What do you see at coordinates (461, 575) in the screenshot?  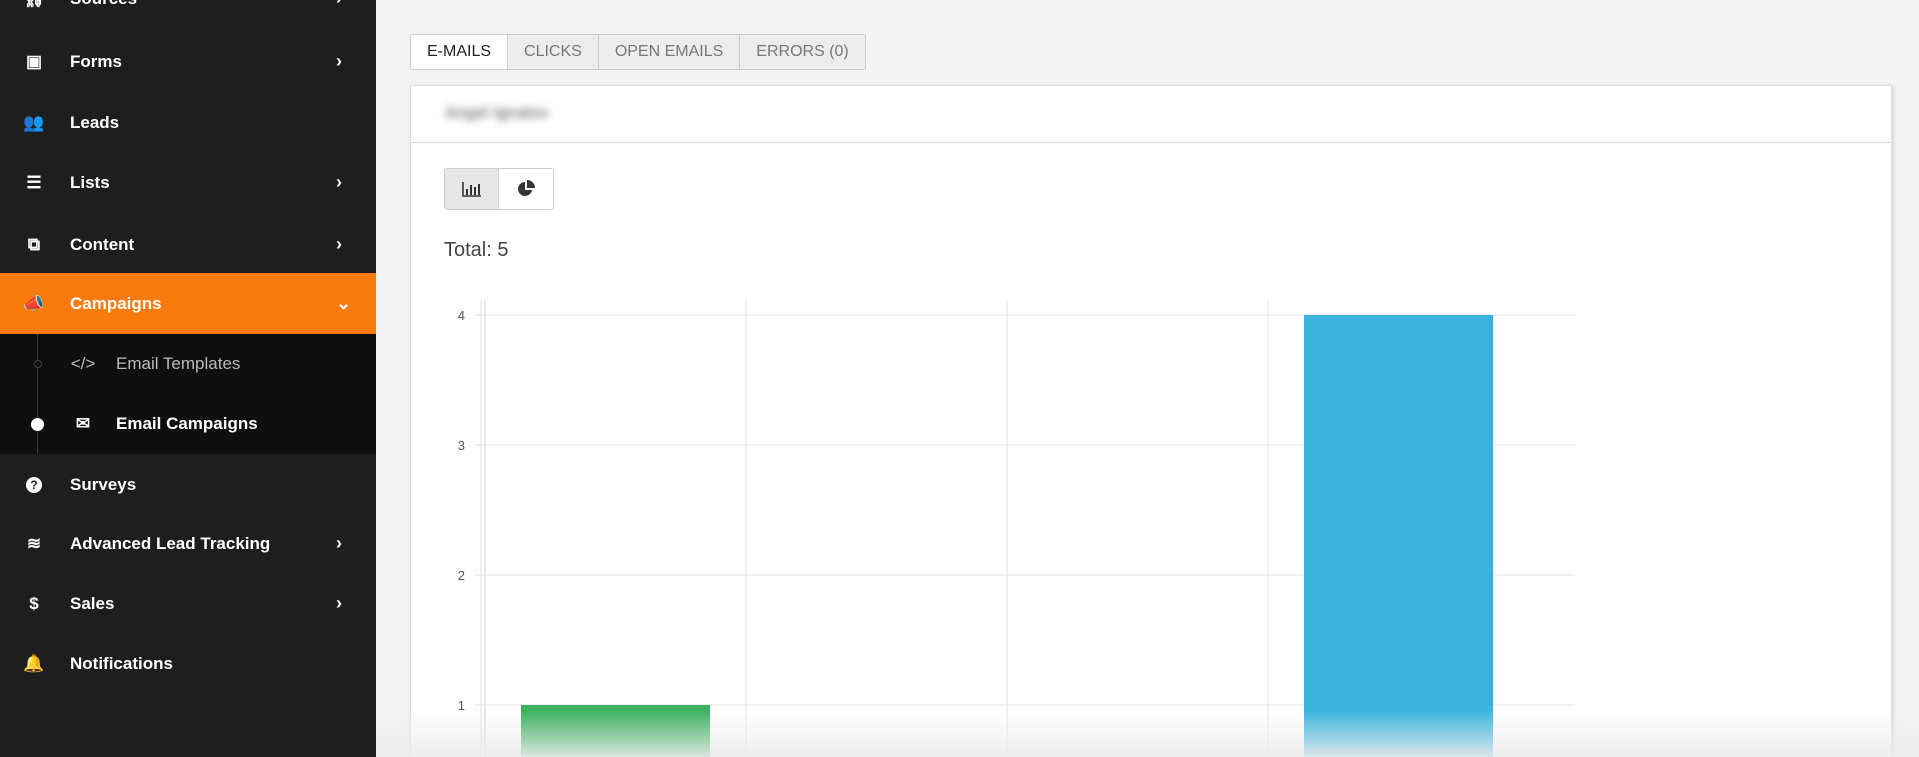 I see `y-tick-label: 2` at bounding box center [461, 575].